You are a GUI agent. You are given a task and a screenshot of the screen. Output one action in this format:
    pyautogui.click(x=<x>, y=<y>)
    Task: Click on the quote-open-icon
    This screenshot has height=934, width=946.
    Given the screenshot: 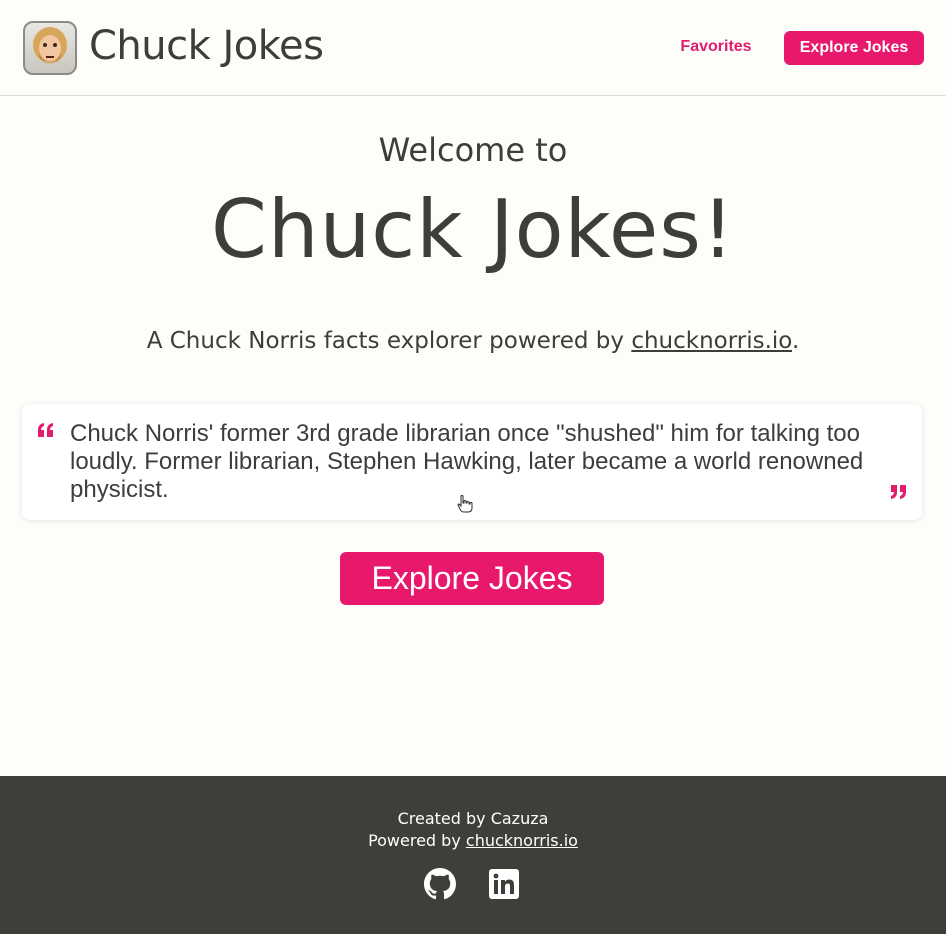 What is the action you would take?
    pyautogui.click(x=45, y=430)
    